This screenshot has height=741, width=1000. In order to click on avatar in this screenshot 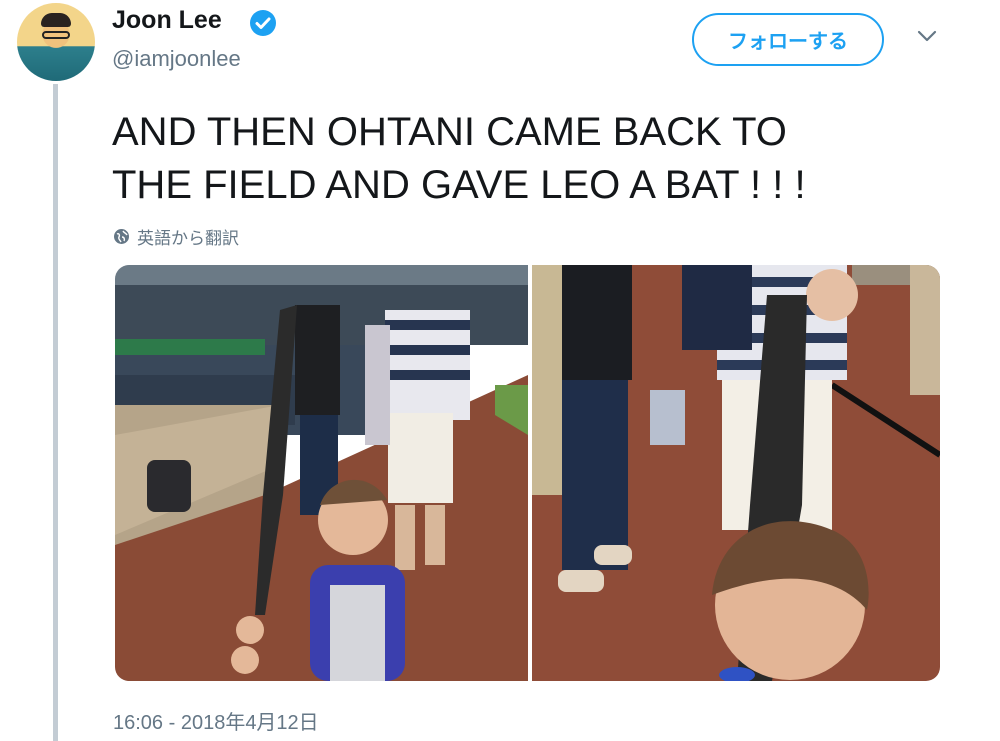, I will do `click(56, 42)`.